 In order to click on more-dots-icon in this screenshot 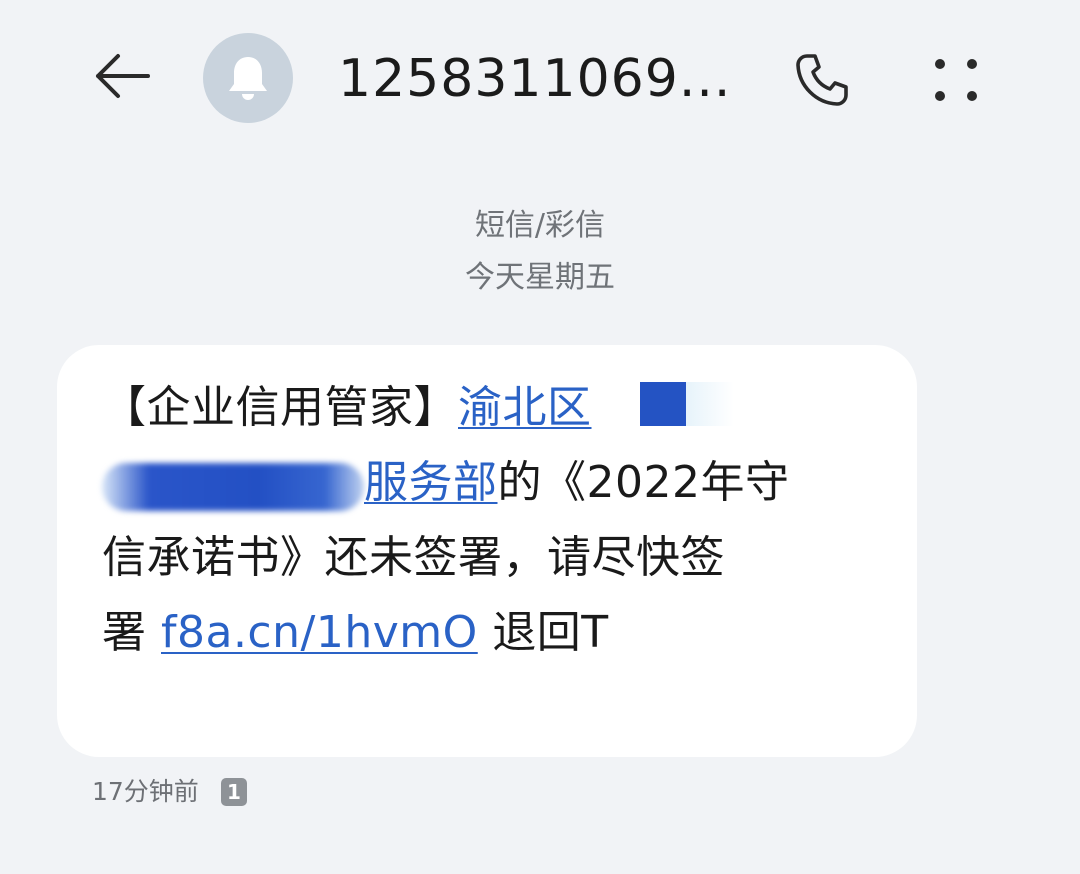, I will do `click(956, 80)`.